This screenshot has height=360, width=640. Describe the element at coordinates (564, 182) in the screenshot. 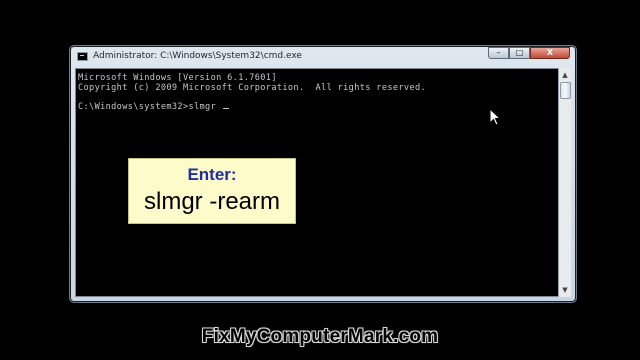

I see `vertical-scrollbar: ▲ ▼` at that location.